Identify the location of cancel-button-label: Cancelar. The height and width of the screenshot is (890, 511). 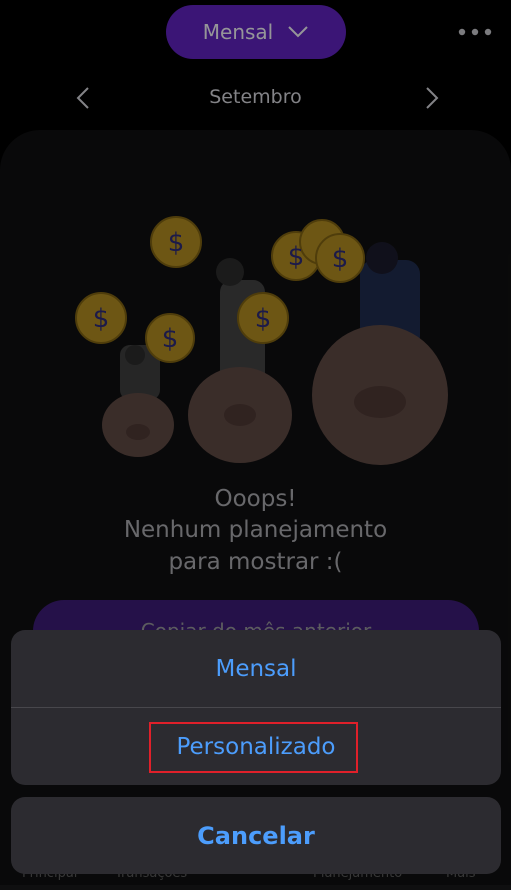
(256, 835).